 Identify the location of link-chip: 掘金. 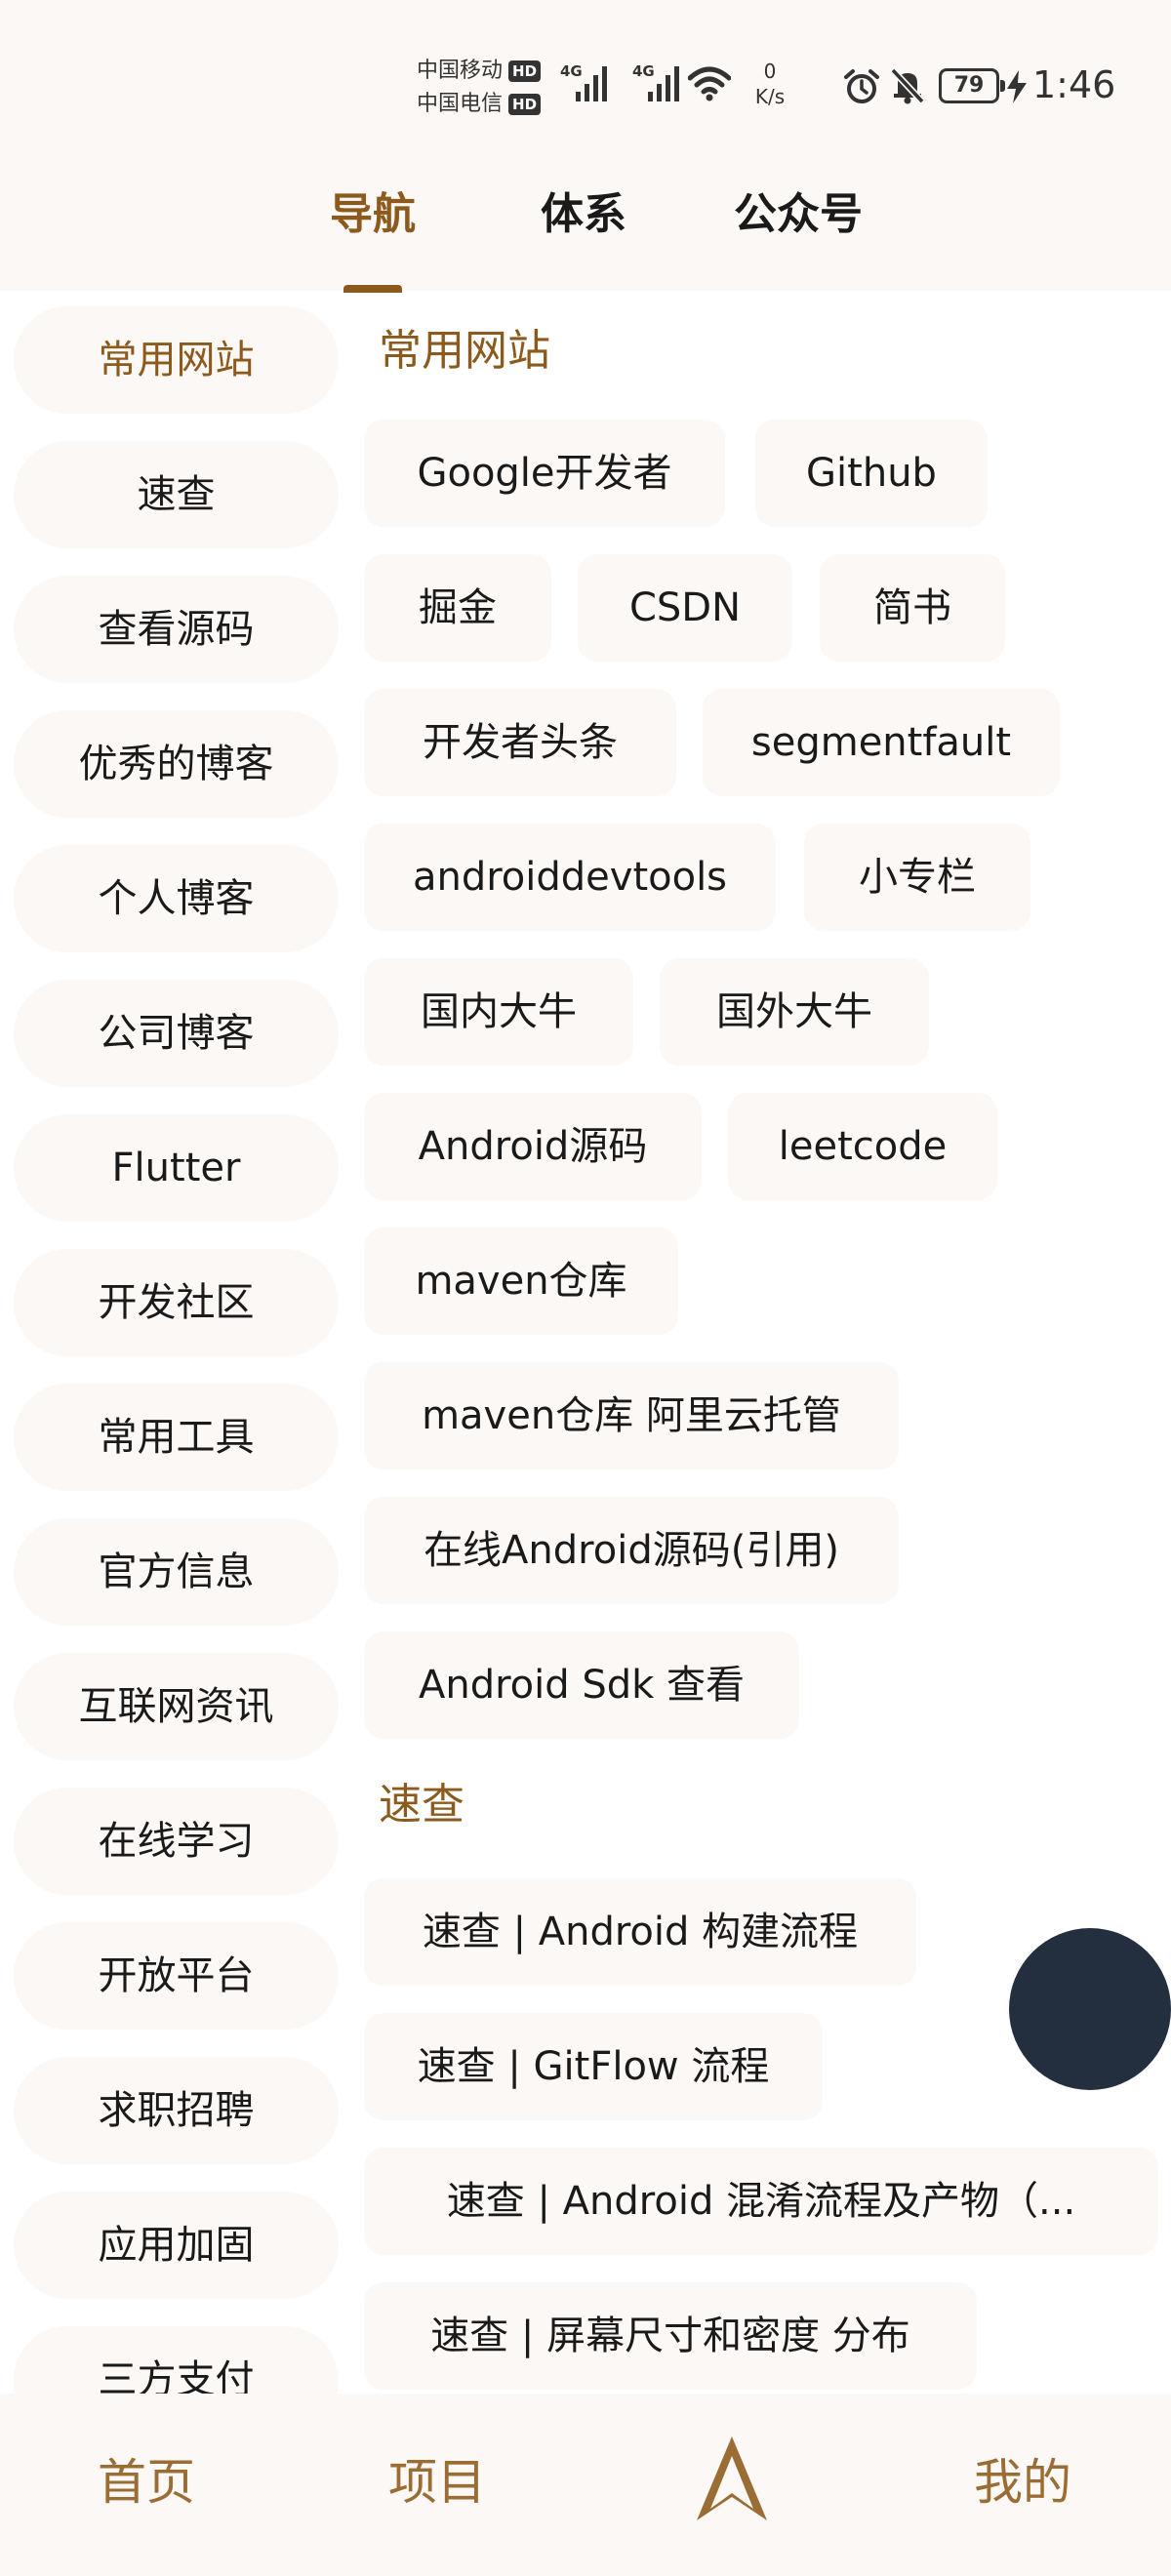
(457, 608).